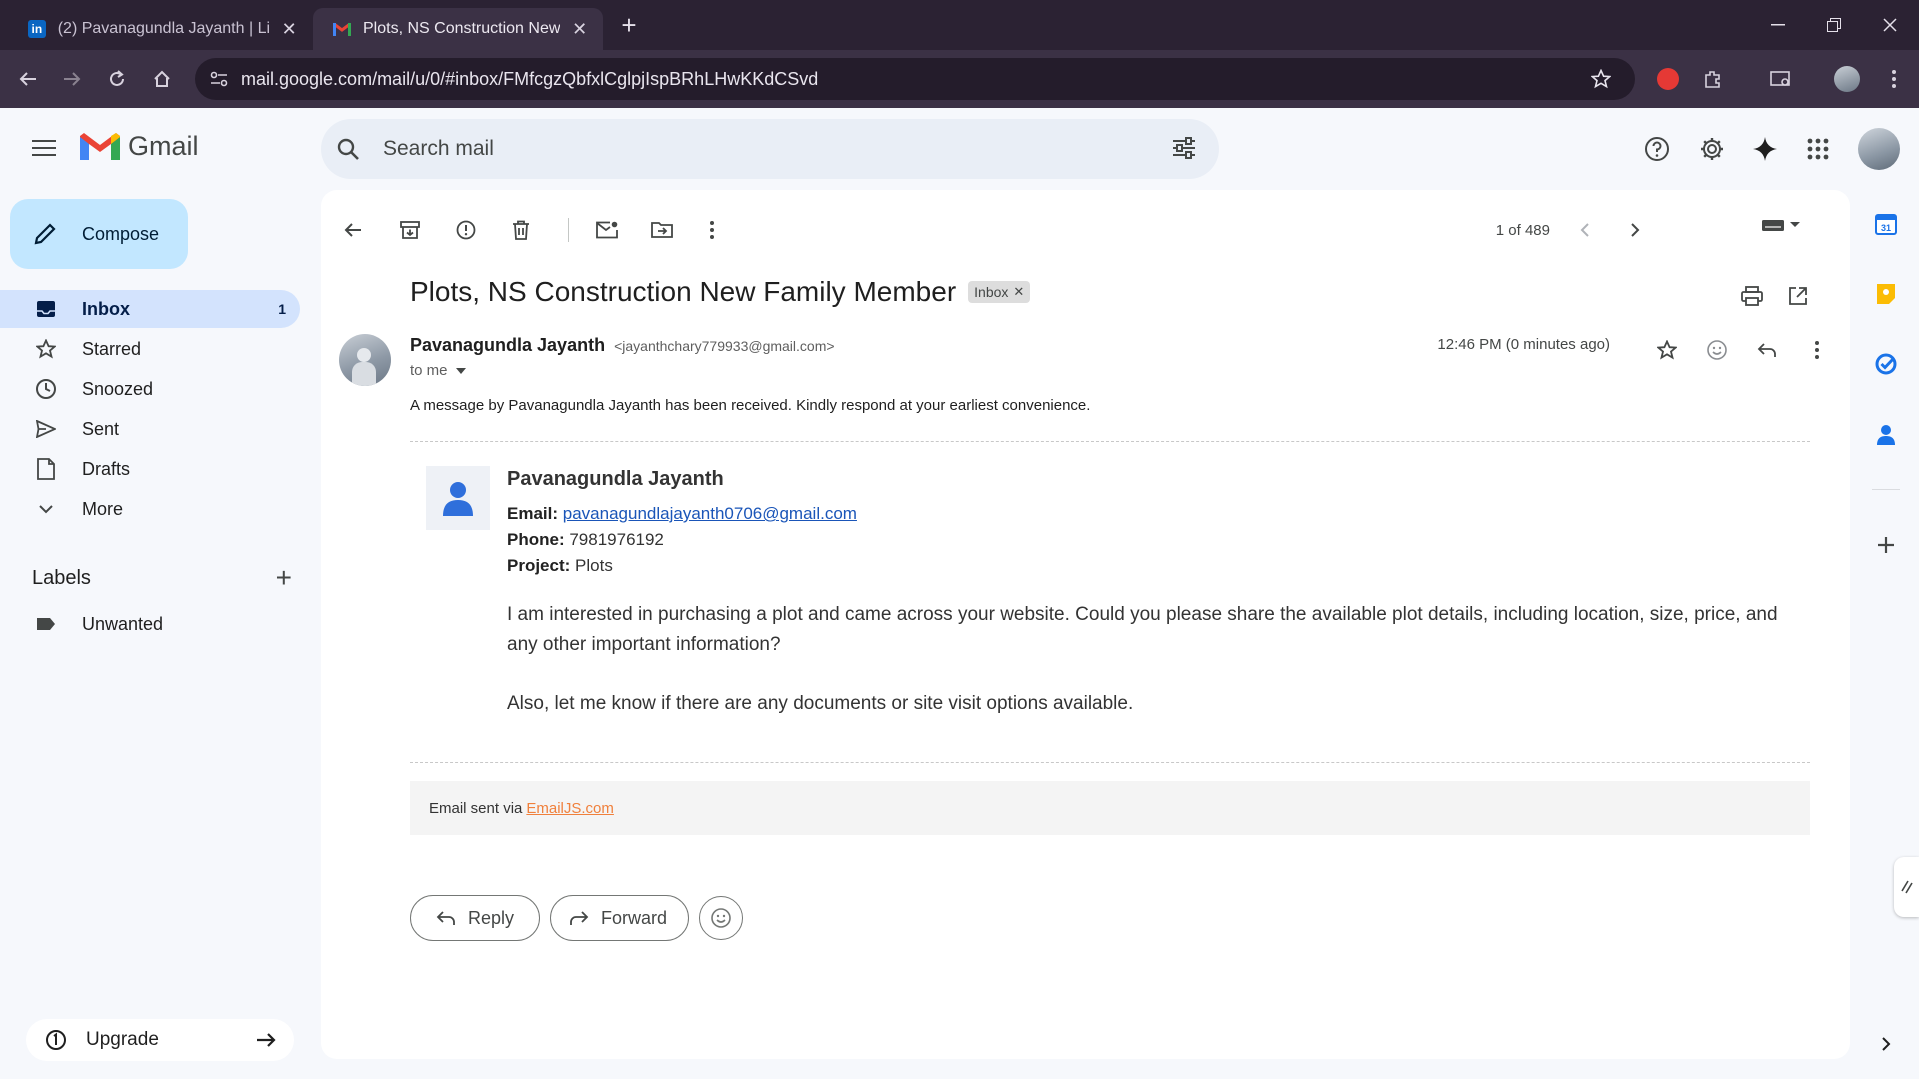 This screenshot has width=1919, height=1079. I want to click on back-to-inbox-icon, so click(353, 230).